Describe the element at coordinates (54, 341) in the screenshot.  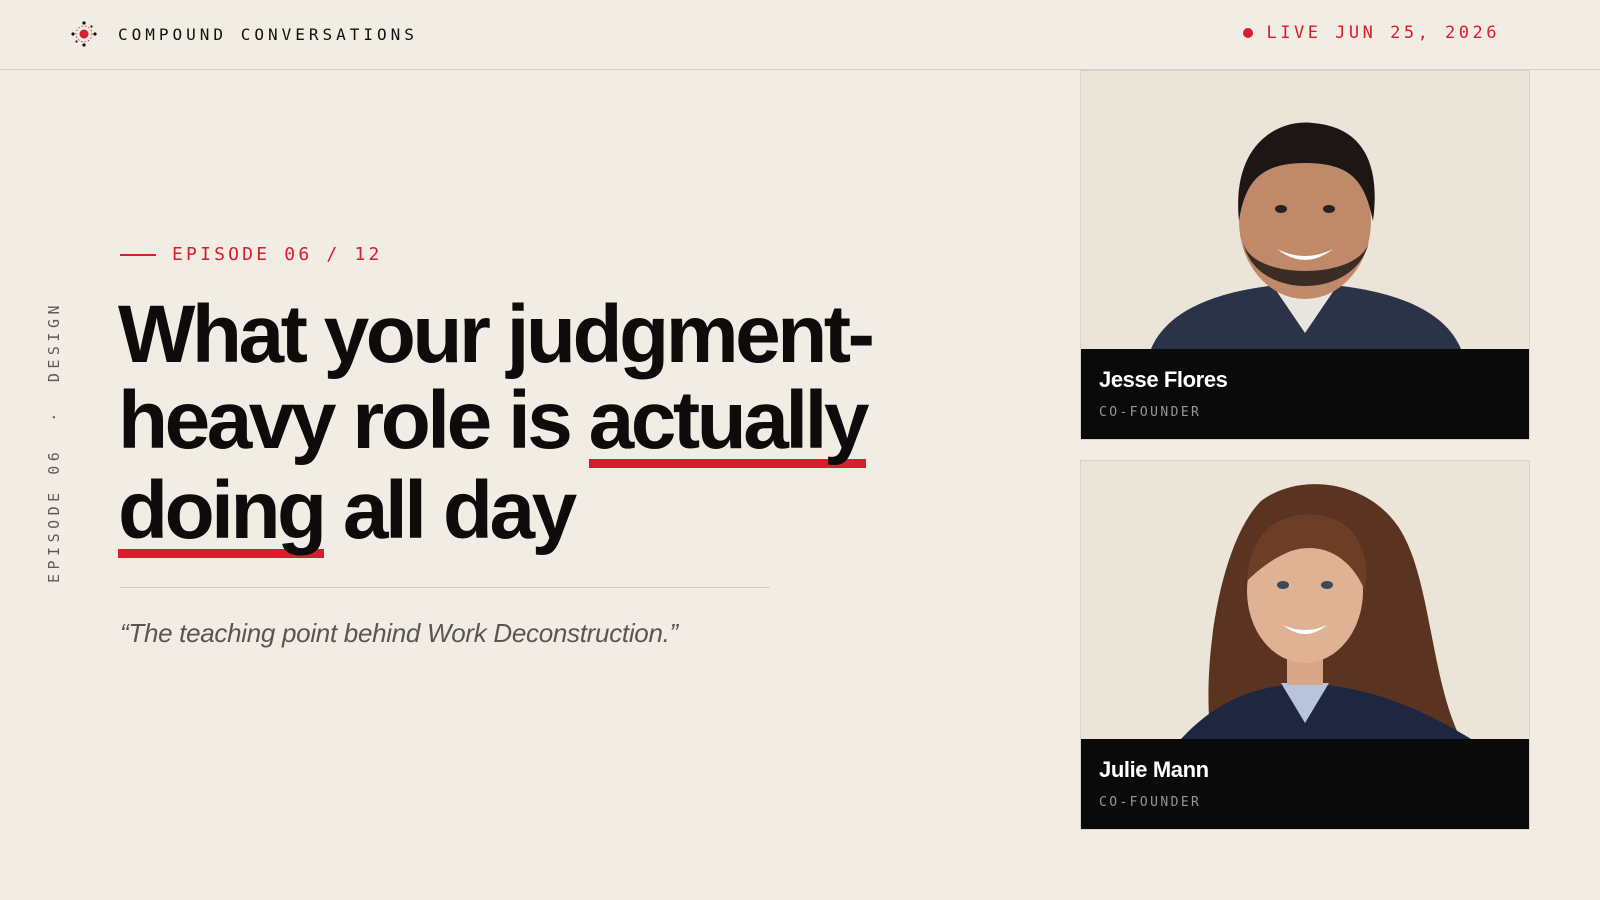
I see `vertical-category: DESIGN` at that location.